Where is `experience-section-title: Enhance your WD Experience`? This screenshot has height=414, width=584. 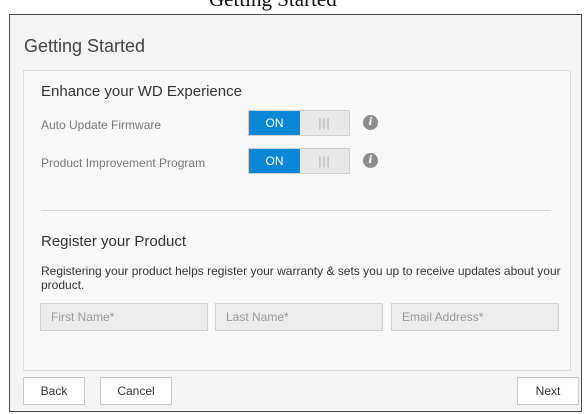 experience-section-title: Enhance your WD Experience is located at coordinates (141, 91).